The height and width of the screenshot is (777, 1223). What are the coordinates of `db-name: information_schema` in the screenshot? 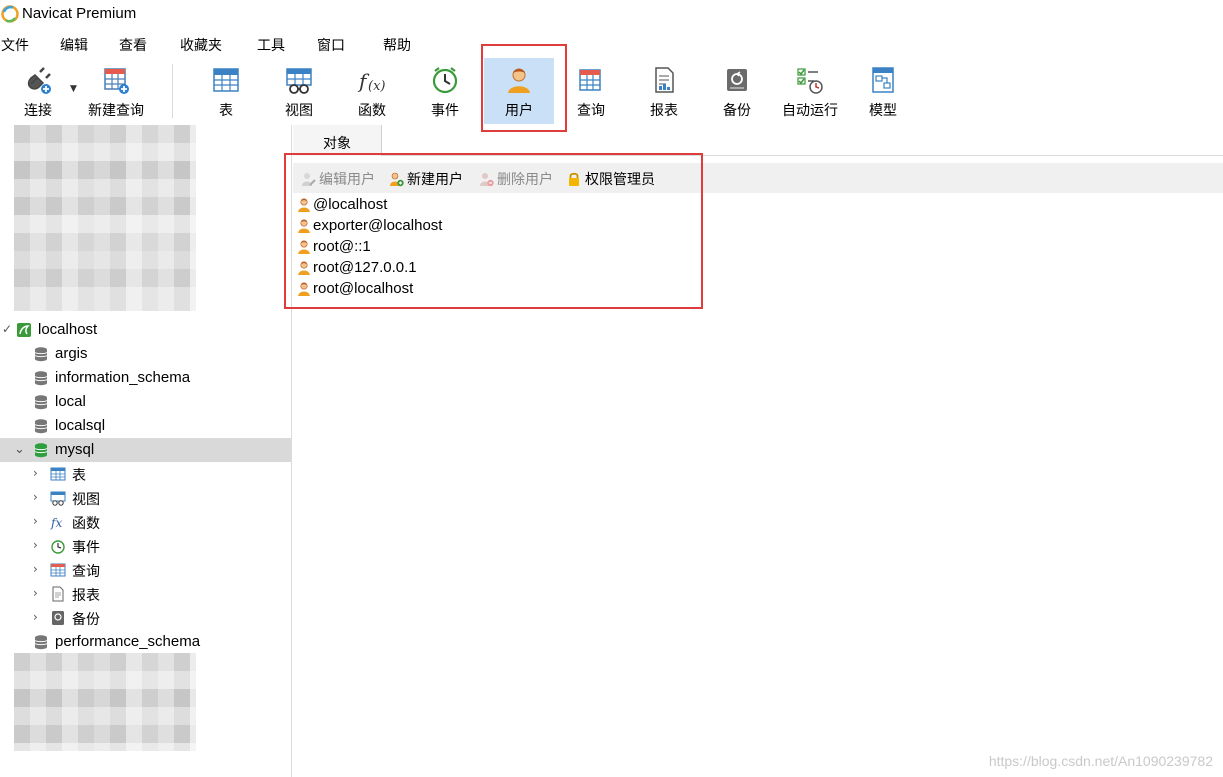 It's located at (123, 377).